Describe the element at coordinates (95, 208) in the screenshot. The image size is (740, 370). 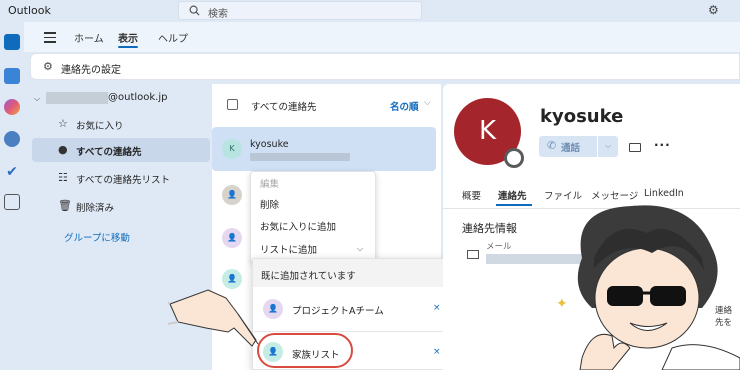
I see `nav-item-label: 削除済み` at that location.